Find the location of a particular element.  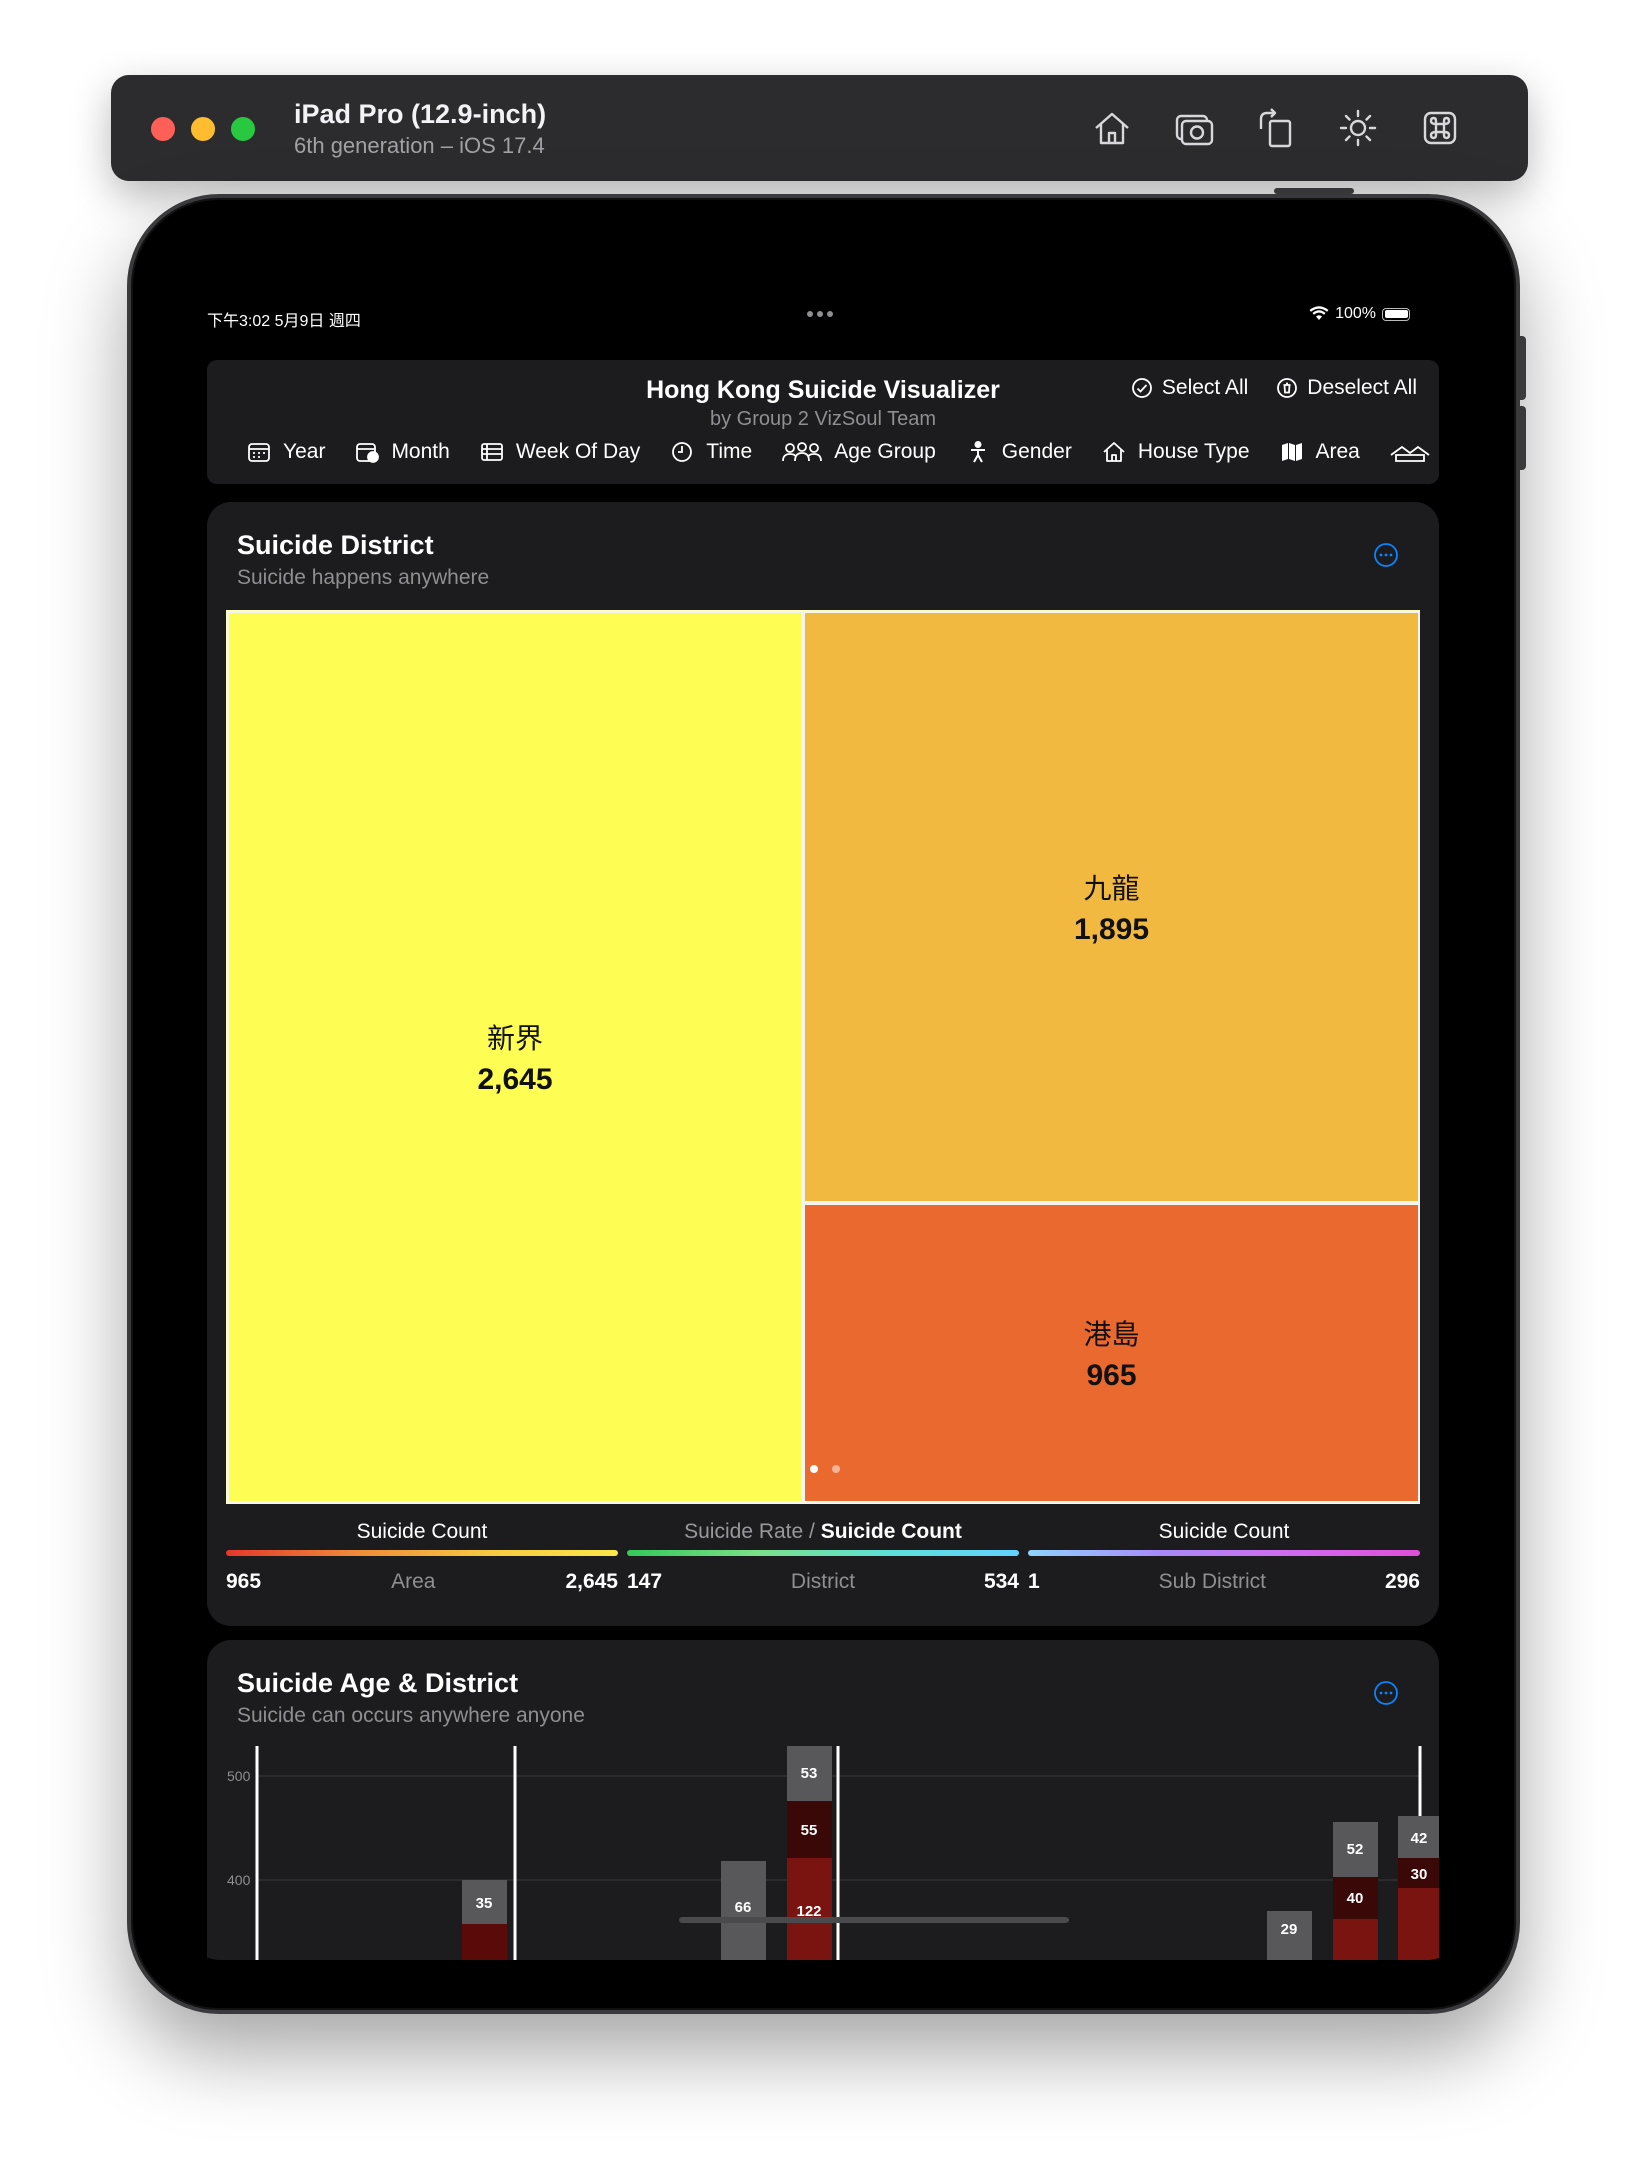

legend-label: District is located at coordinates (823, 1581).